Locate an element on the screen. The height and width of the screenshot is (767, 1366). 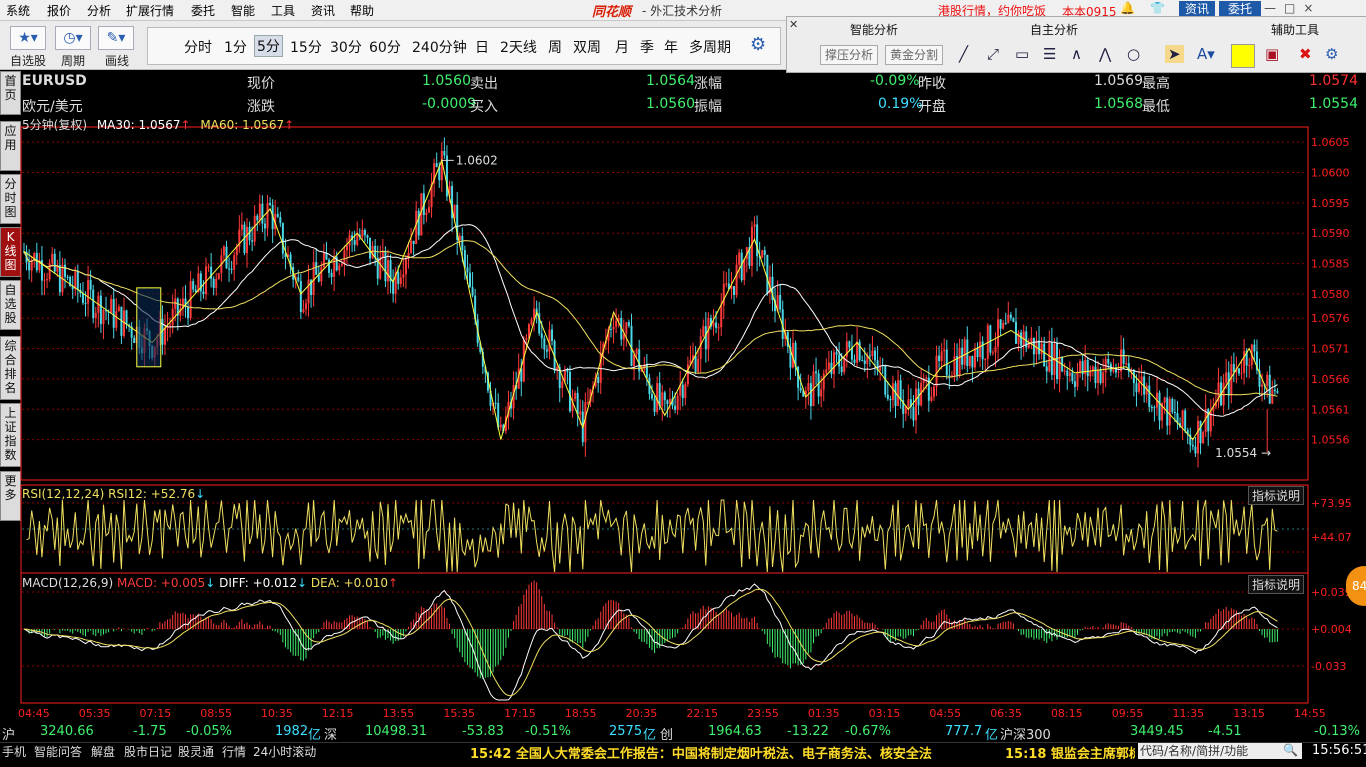
value-price: 1.0560 is located at coordinates (446, 81).